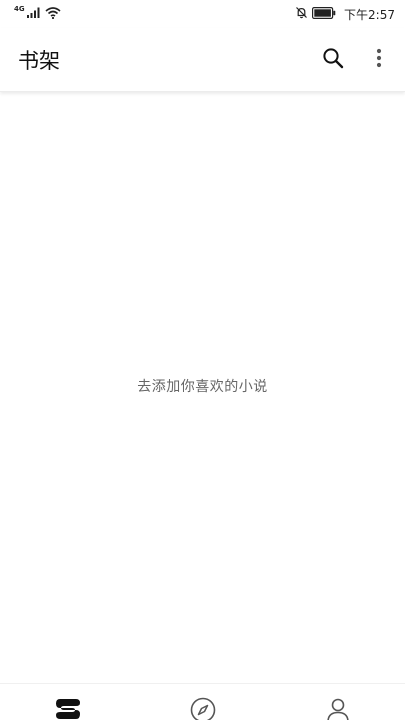  I want to click on more-vertical-icon, so click(379, 60).